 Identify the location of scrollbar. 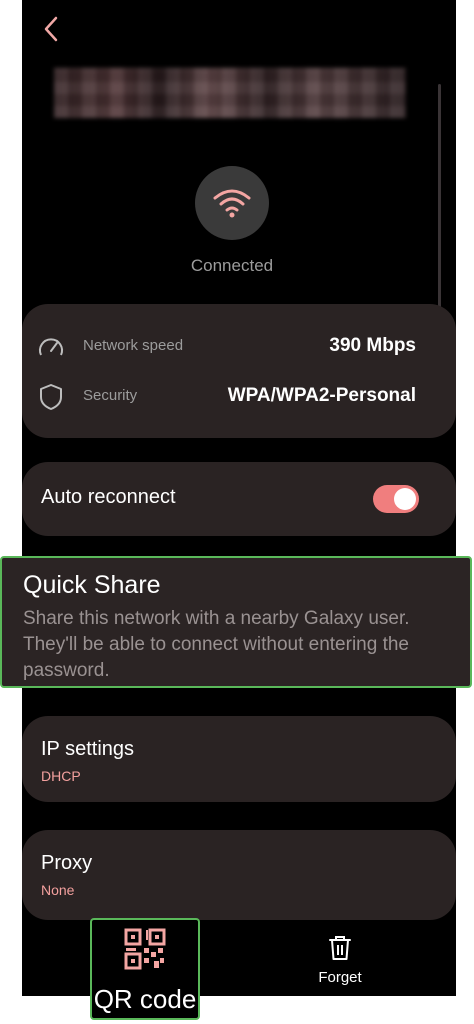
(439, 204).